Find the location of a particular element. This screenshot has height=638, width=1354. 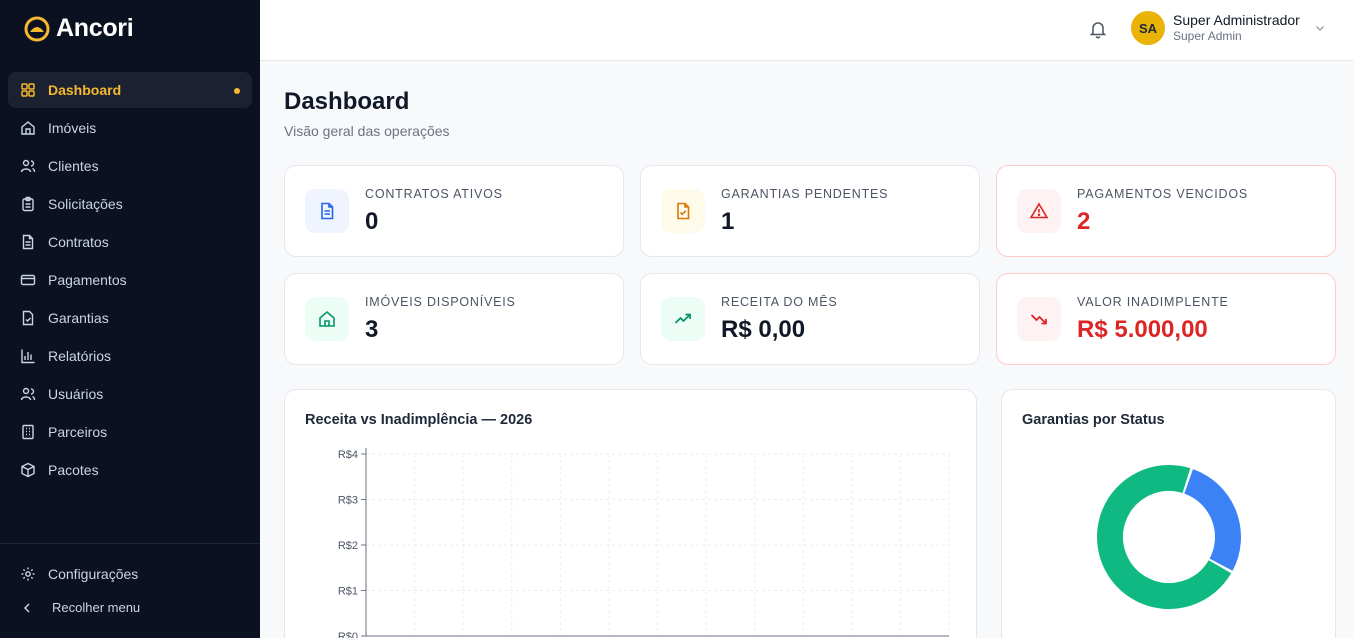

top-bar: SA Super Administrador Super Admin is located at coordinates (807, 30).